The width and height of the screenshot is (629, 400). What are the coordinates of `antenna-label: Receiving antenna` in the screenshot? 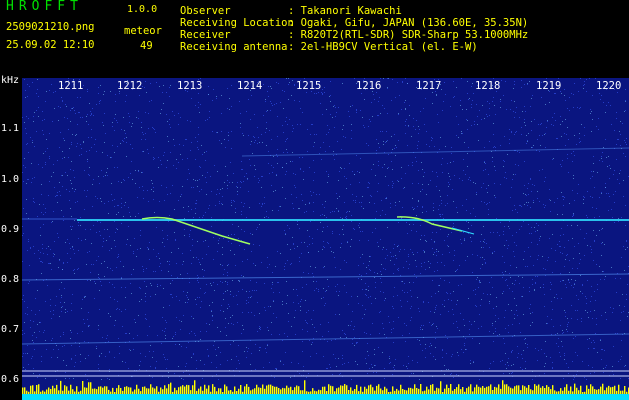 It's located at (234, 47).